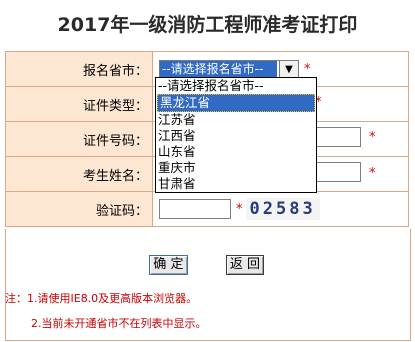  I want to click on province-dropdown-list: --请选择报名省市-- 黑龙江省 江苏省 江西省 山东省 重庆市 甘肃省, so click(236, 135).